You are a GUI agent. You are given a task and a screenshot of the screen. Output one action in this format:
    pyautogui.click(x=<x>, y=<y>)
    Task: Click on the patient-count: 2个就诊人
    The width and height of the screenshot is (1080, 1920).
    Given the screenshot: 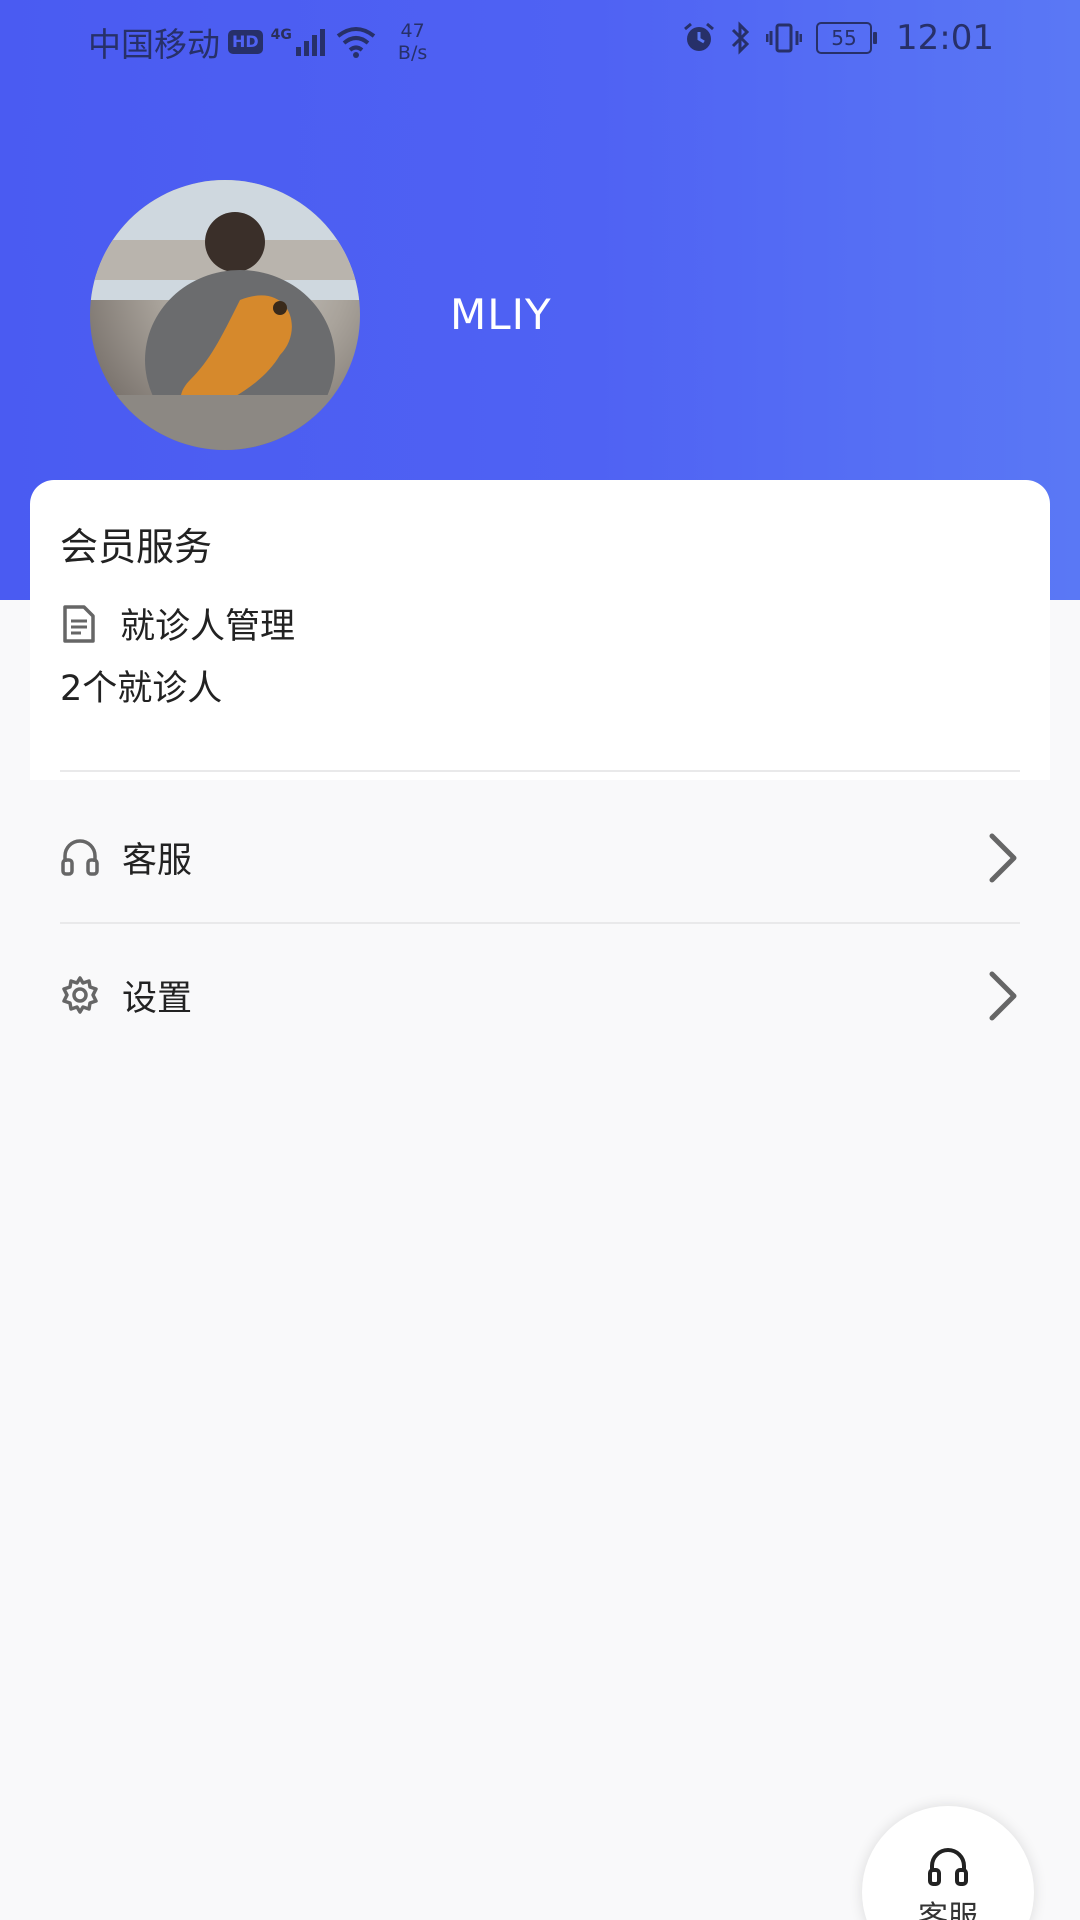 What is the action you would take?
    pyautogui.click(x=141, y=689)
    